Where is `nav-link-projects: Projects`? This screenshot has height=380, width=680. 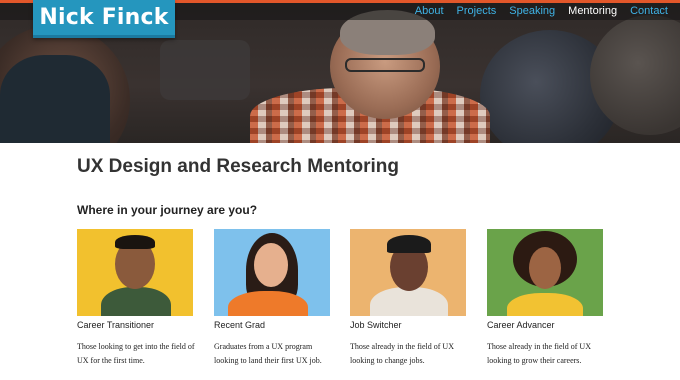
nav-link-projects: Projects is located at coordinates (477, 11).